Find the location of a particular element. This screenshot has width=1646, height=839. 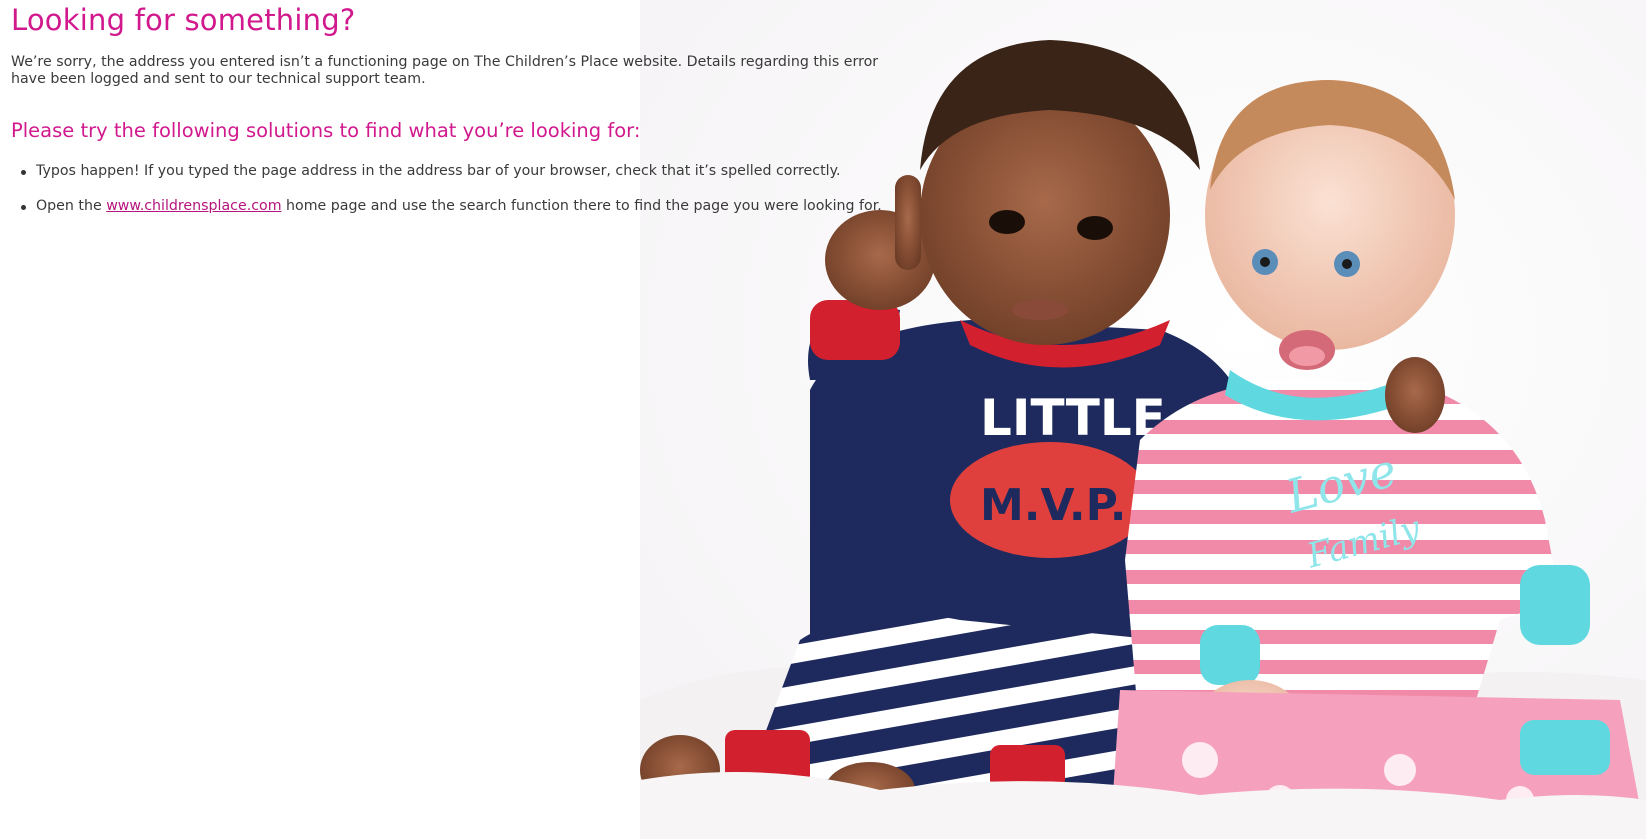

shirt-text: LITTLE is located at coordinates (1073, 418).